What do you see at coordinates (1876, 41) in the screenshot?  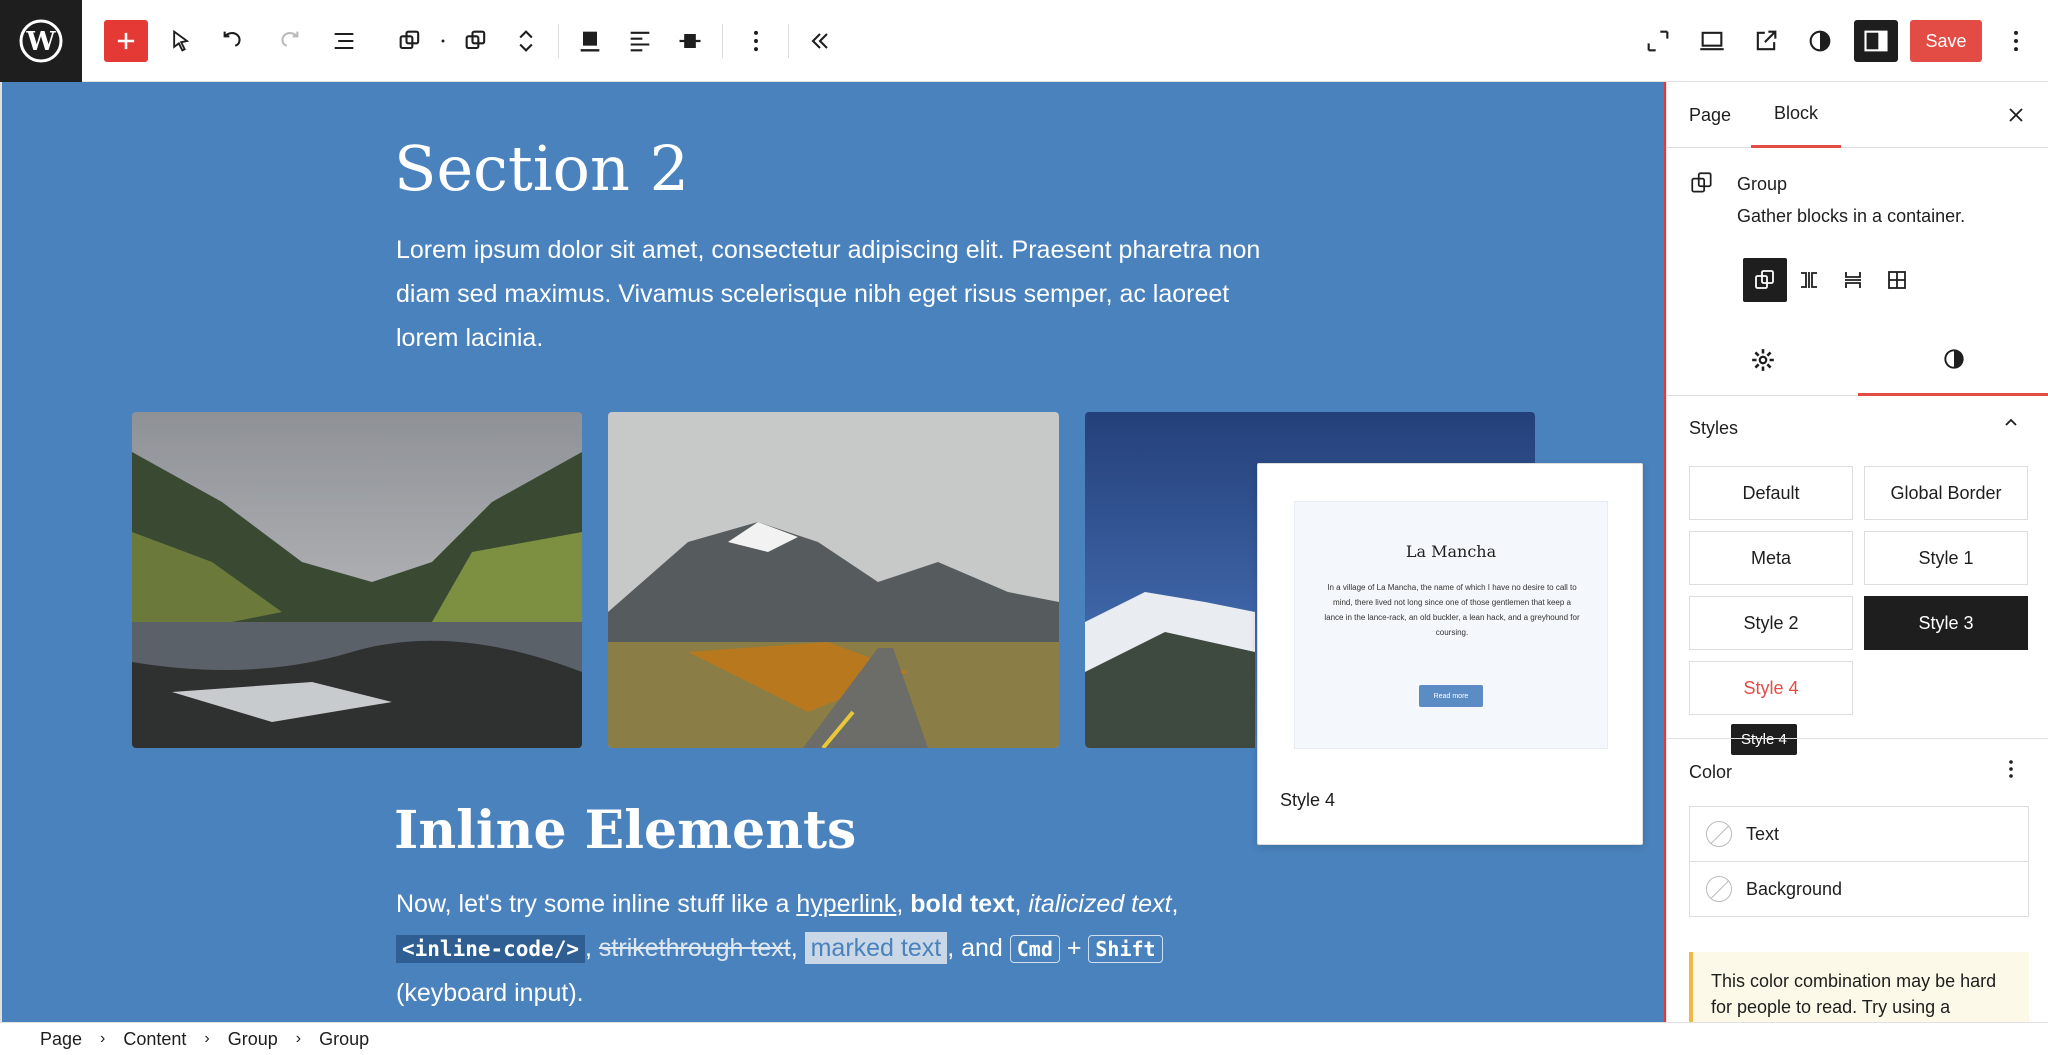 I see `settings-sidebar-toggle-icon` at bounding box center [1876, 41].